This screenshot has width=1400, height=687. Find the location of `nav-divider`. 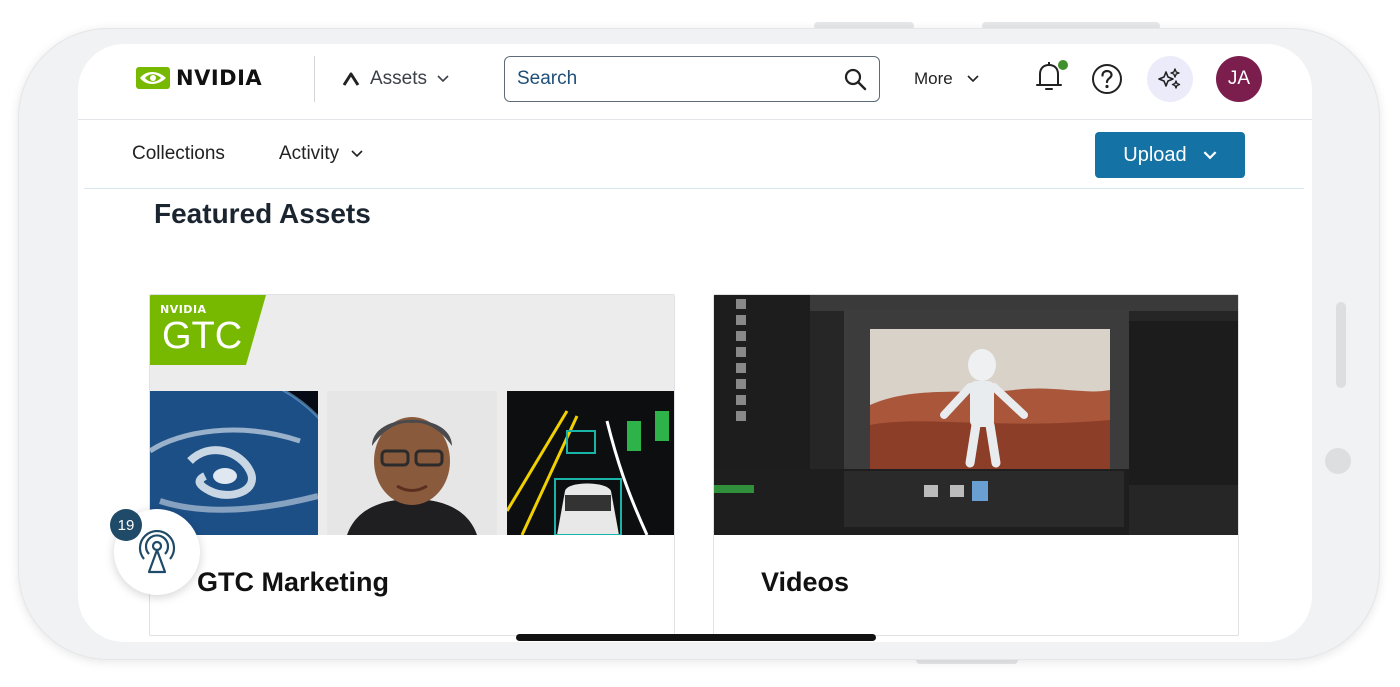

nav-divider is located at coordinates (314, 79).